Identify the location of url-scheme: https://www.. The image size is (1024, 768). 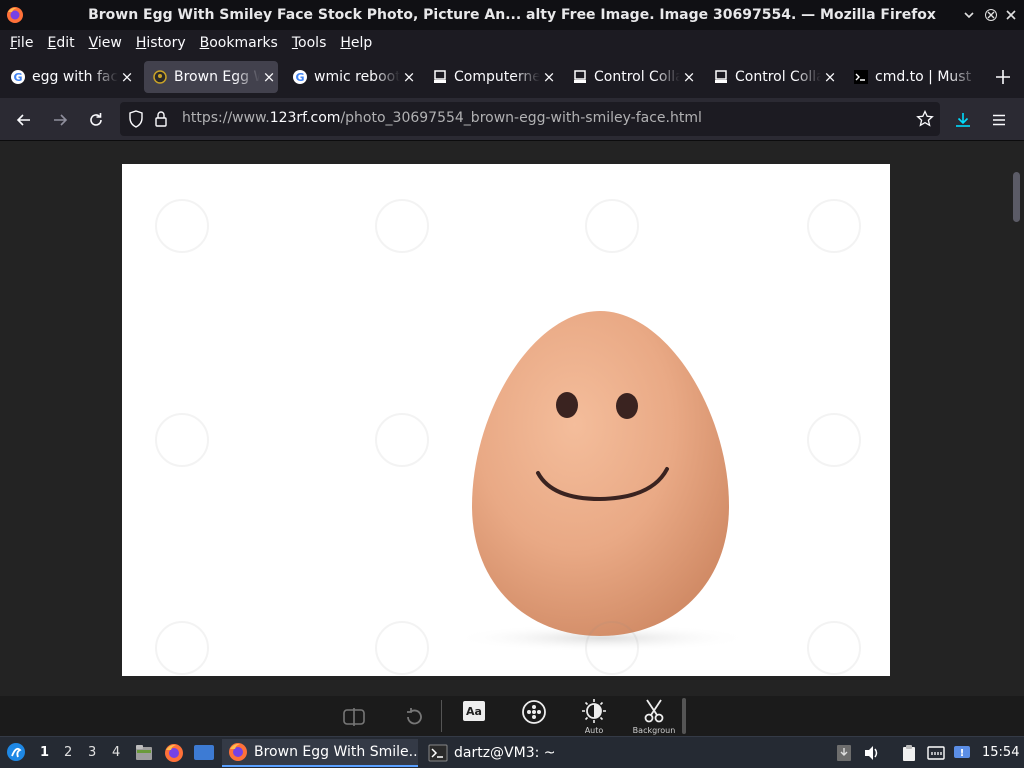
(226, 118).